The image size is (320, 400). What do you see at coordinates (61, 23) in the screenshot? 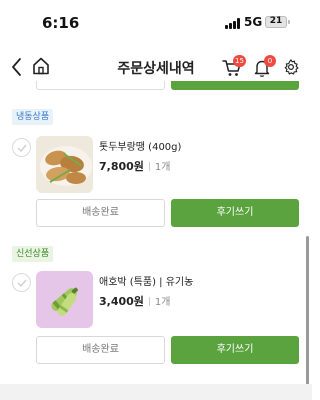
I see `status-time: 6:16` at bounding box center [61, 23].